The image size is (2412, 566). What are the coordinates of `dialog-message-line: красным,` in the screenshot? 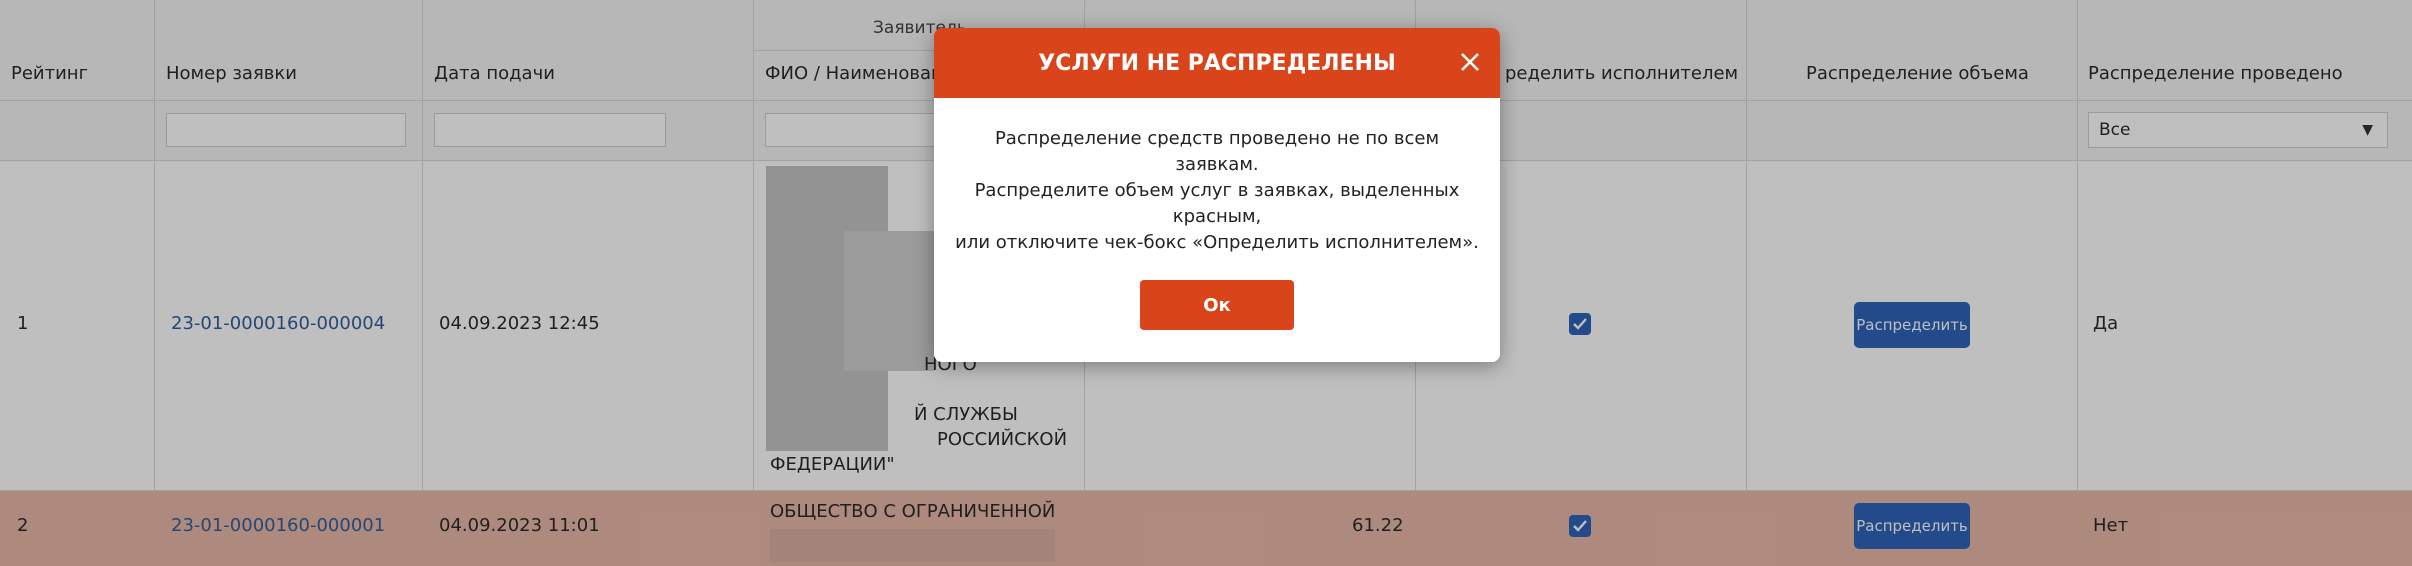 It's located at (1217, 216).